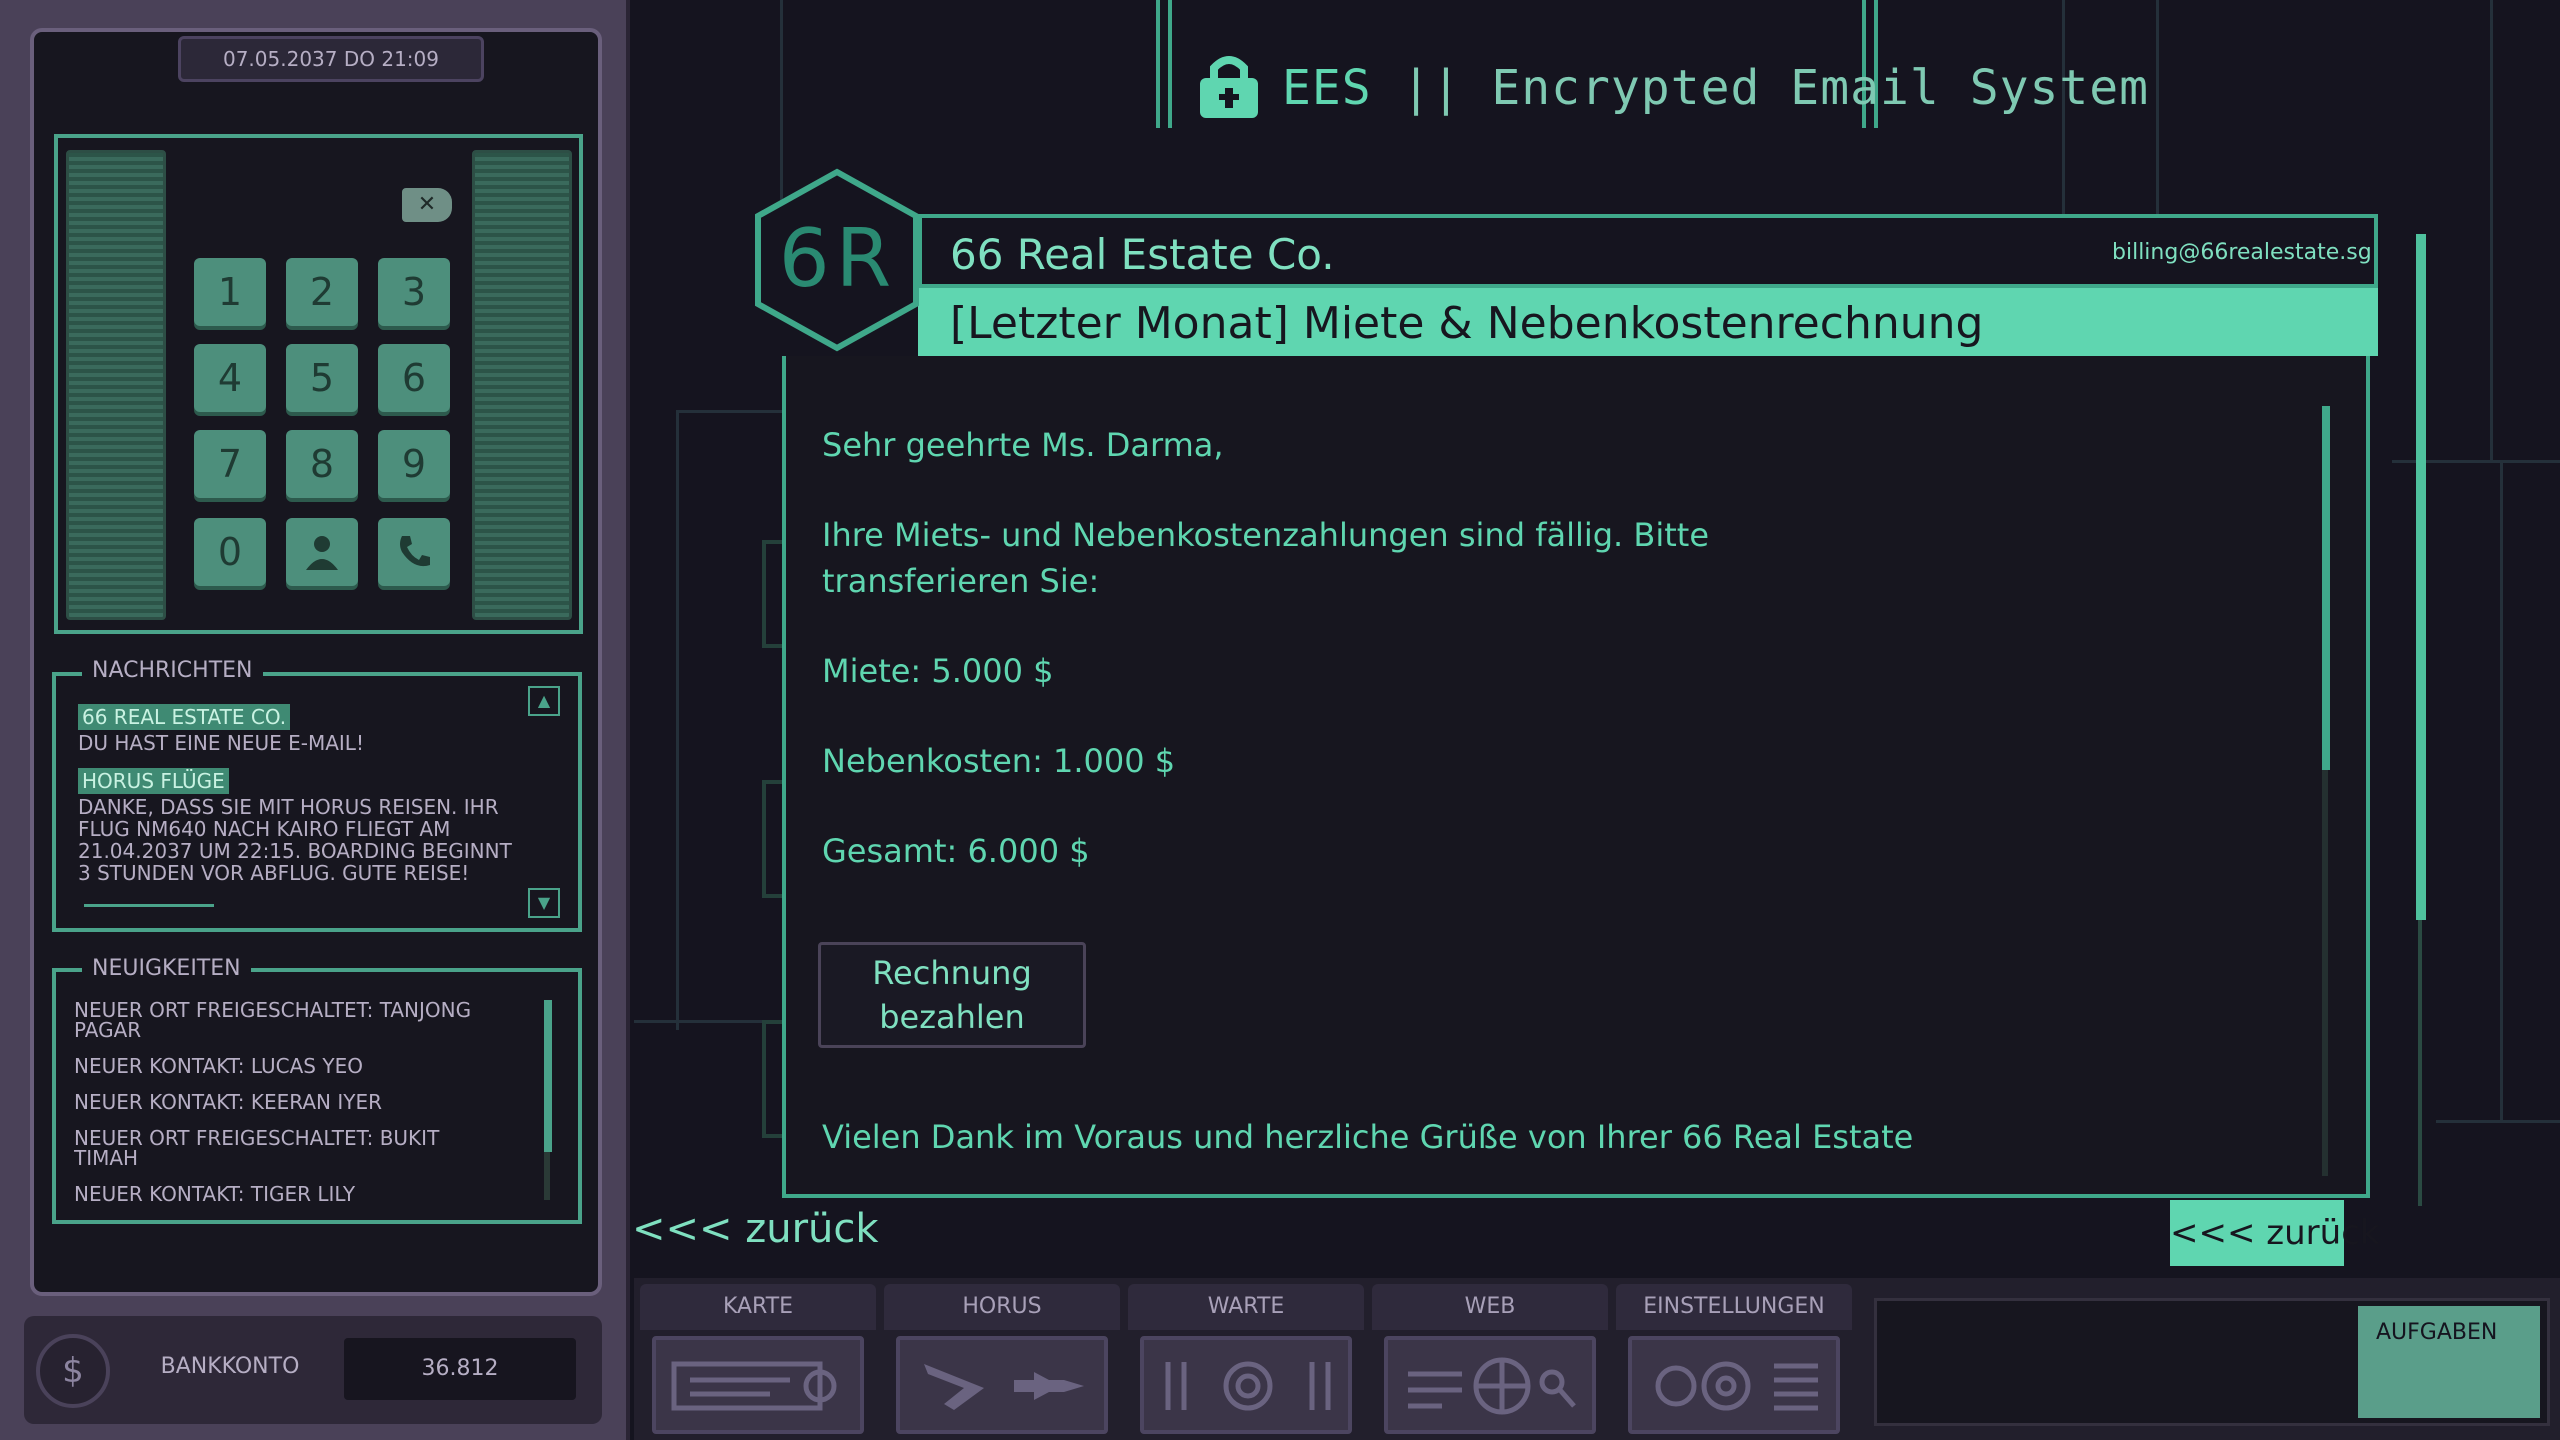  Describe the element at coordinates (952, 973) in the screenshot. I see `pay-button-line: Rechnung` at that location.